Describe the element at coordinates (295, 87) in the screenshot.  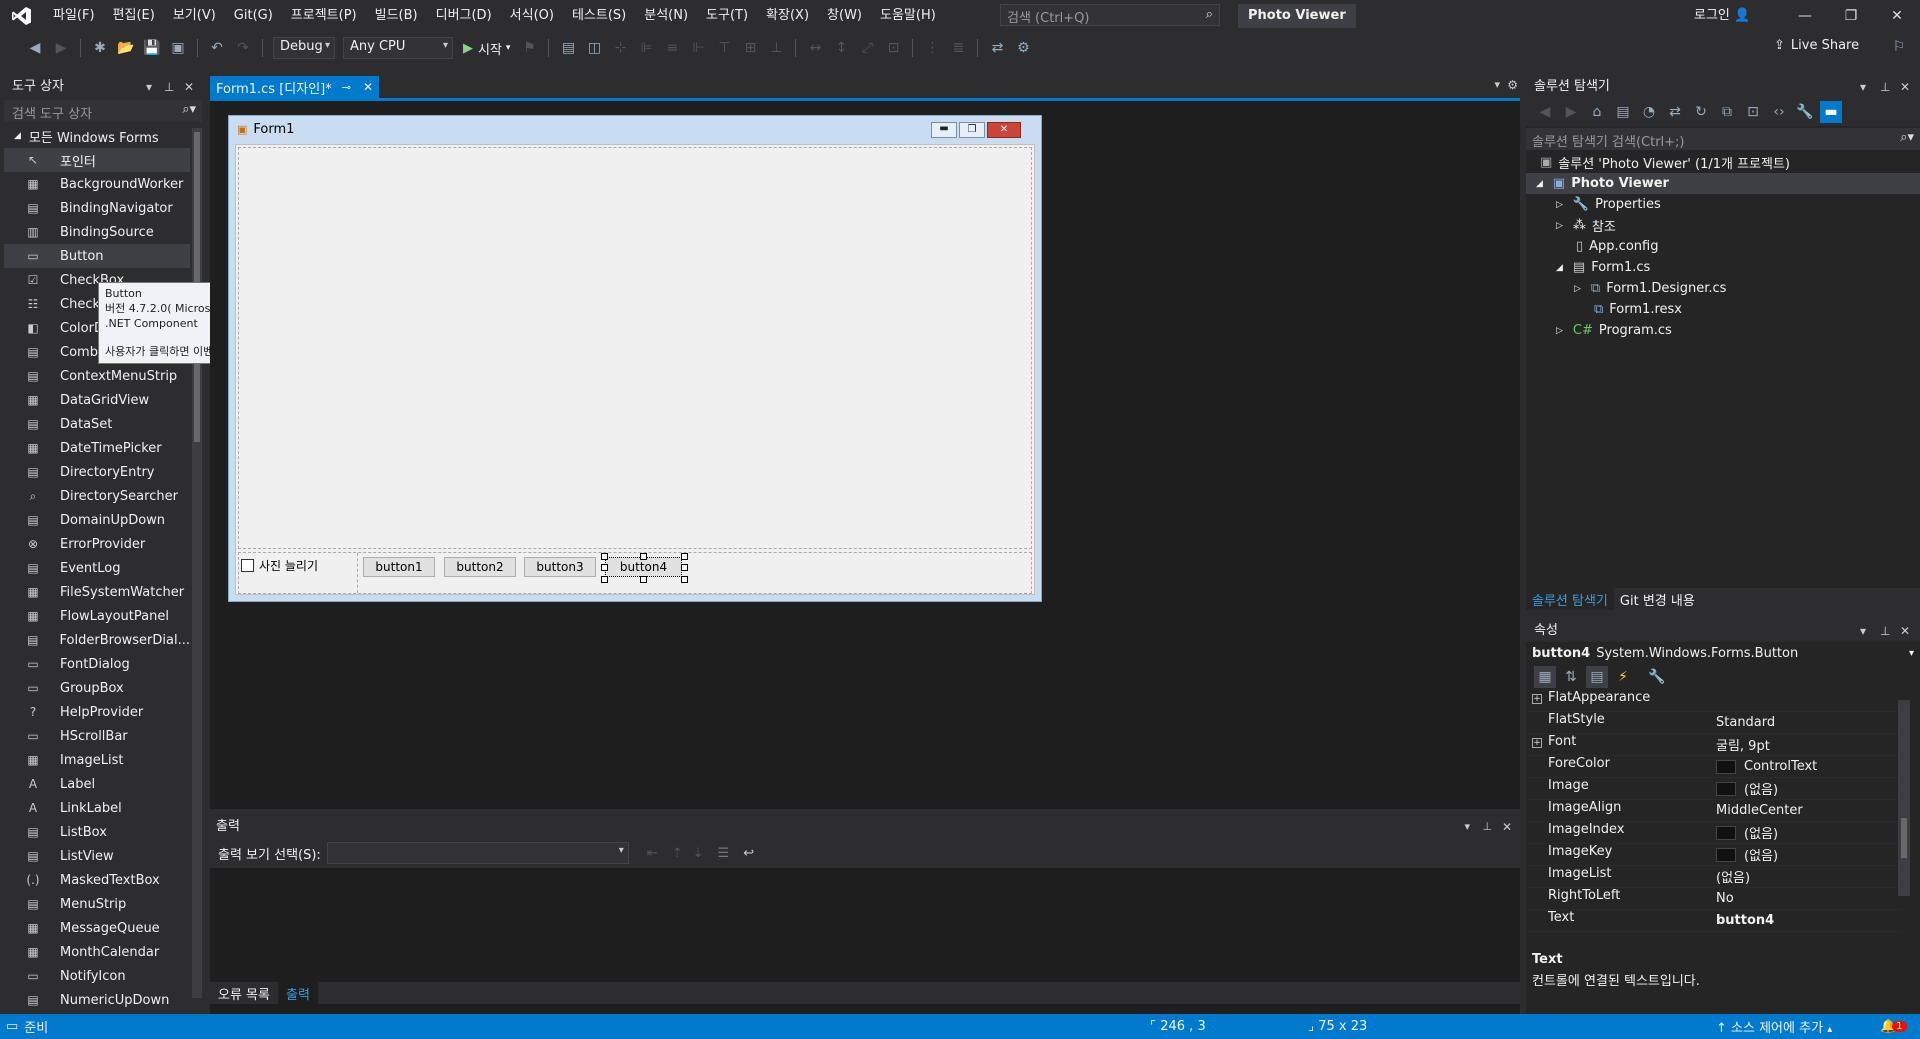
I see `tab-form1-designer: Form1.cs [디자인]* ⊸ ✕` at that location.